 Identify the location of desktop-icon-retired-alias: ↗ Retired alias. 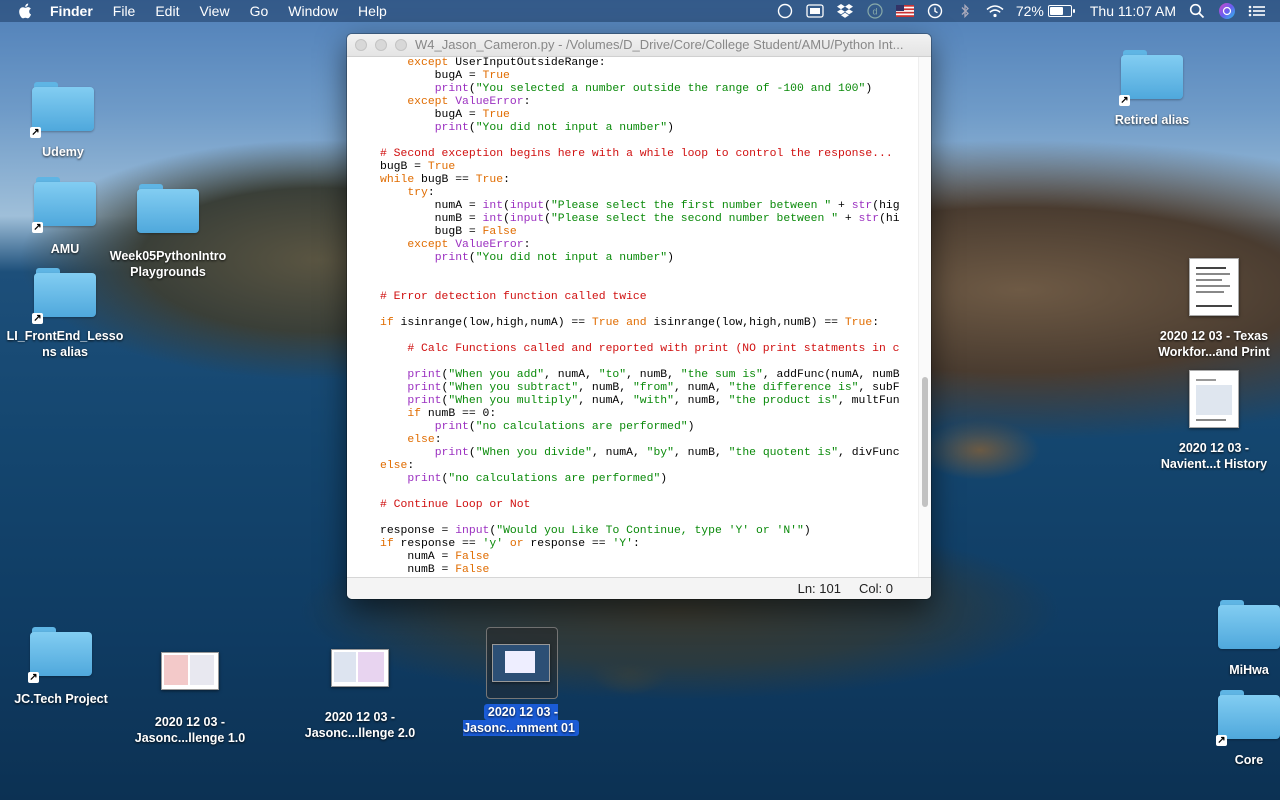
(1152, 89).